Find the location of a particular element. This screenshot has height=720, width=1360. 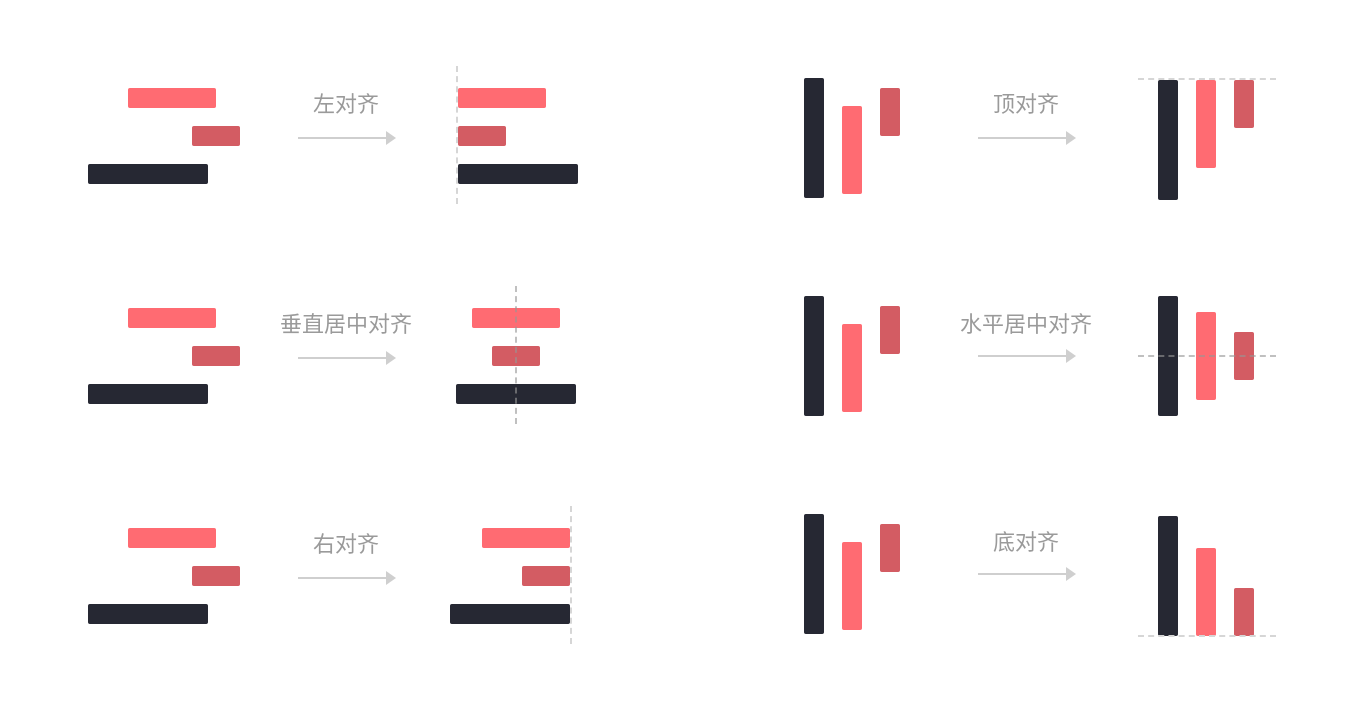

top-align-before-rose-bar is located at coordinates (890, 112).